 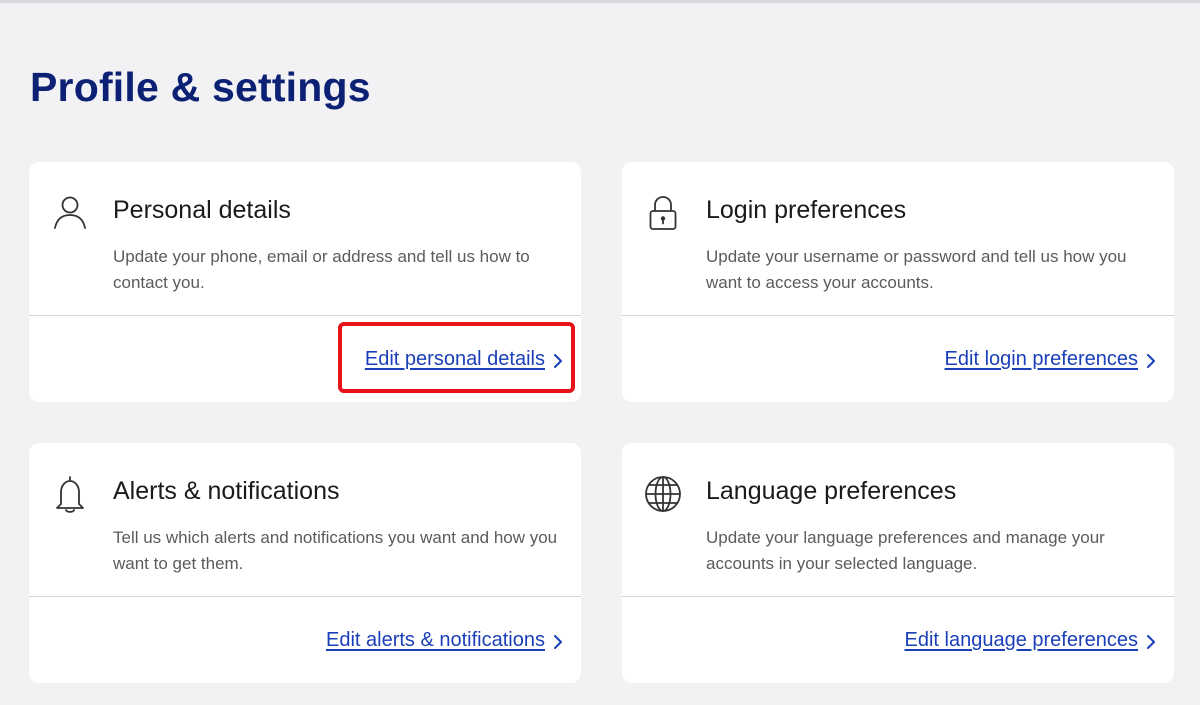 I want to click on edit-login-preferences-link: Edit login preferences, so click(x=1050, y=359).